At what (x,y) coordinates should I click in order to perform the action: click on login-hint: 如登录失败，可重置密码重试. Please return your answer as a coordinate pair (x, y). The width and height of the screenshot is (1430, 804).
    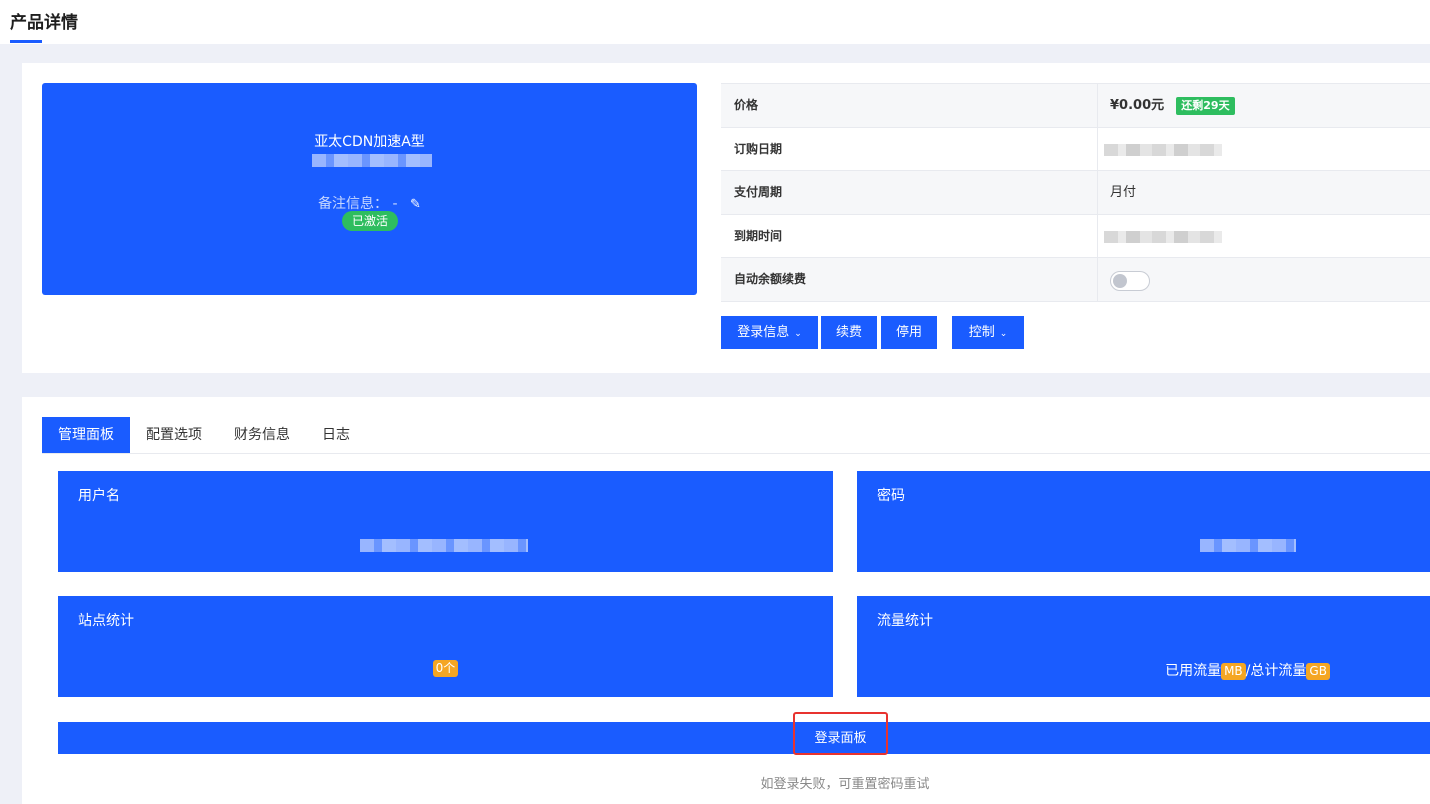
    Looking at the image, I should click on (845, 784).